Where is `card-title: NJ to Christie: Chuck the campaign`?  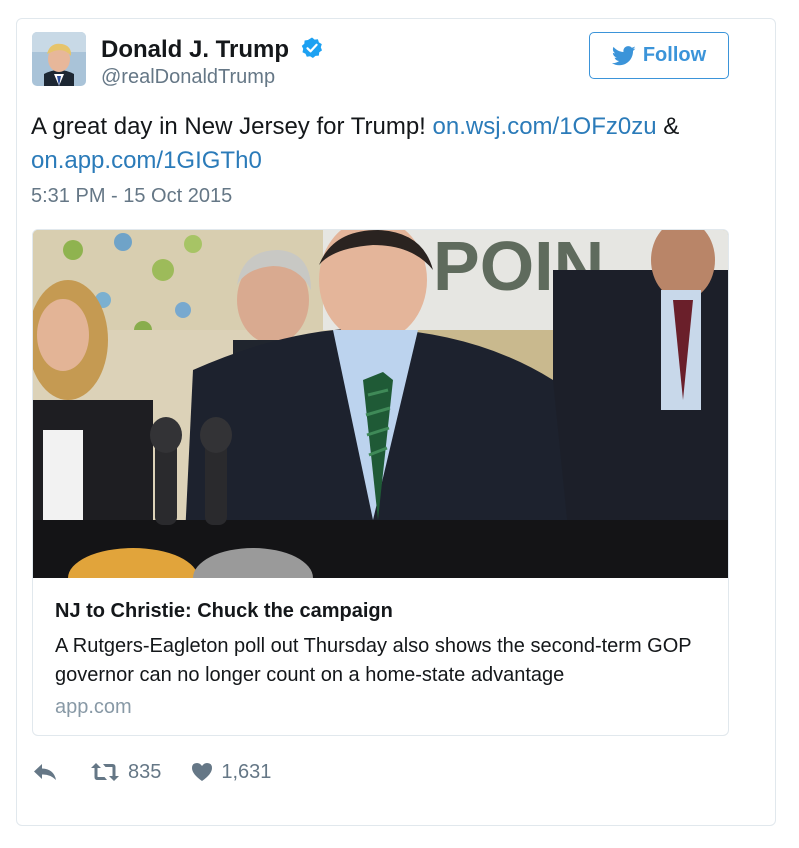
card-title: NJ to Christie: Chuck the campaign is located at coordinates (224, 611).